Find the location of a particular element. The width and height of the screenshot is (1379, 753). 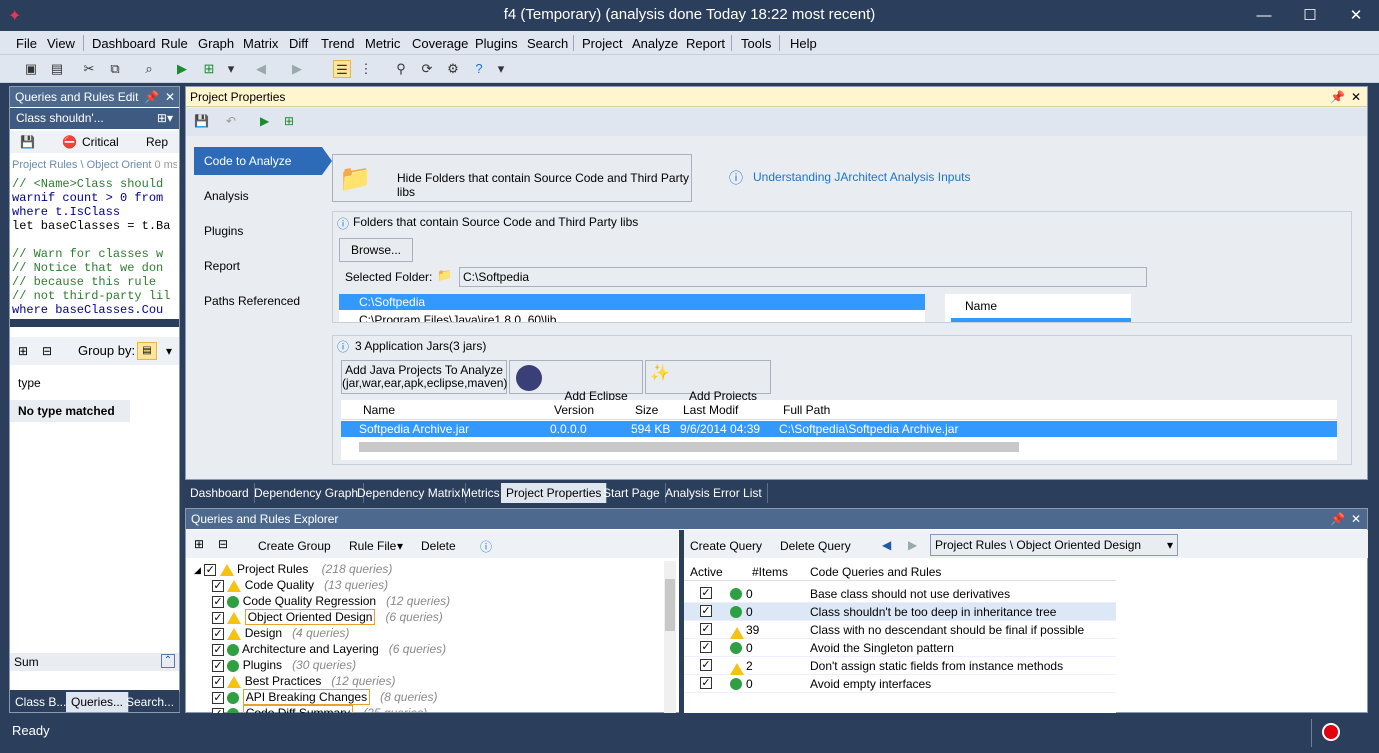

splitter is located at coordinates (94, 323).